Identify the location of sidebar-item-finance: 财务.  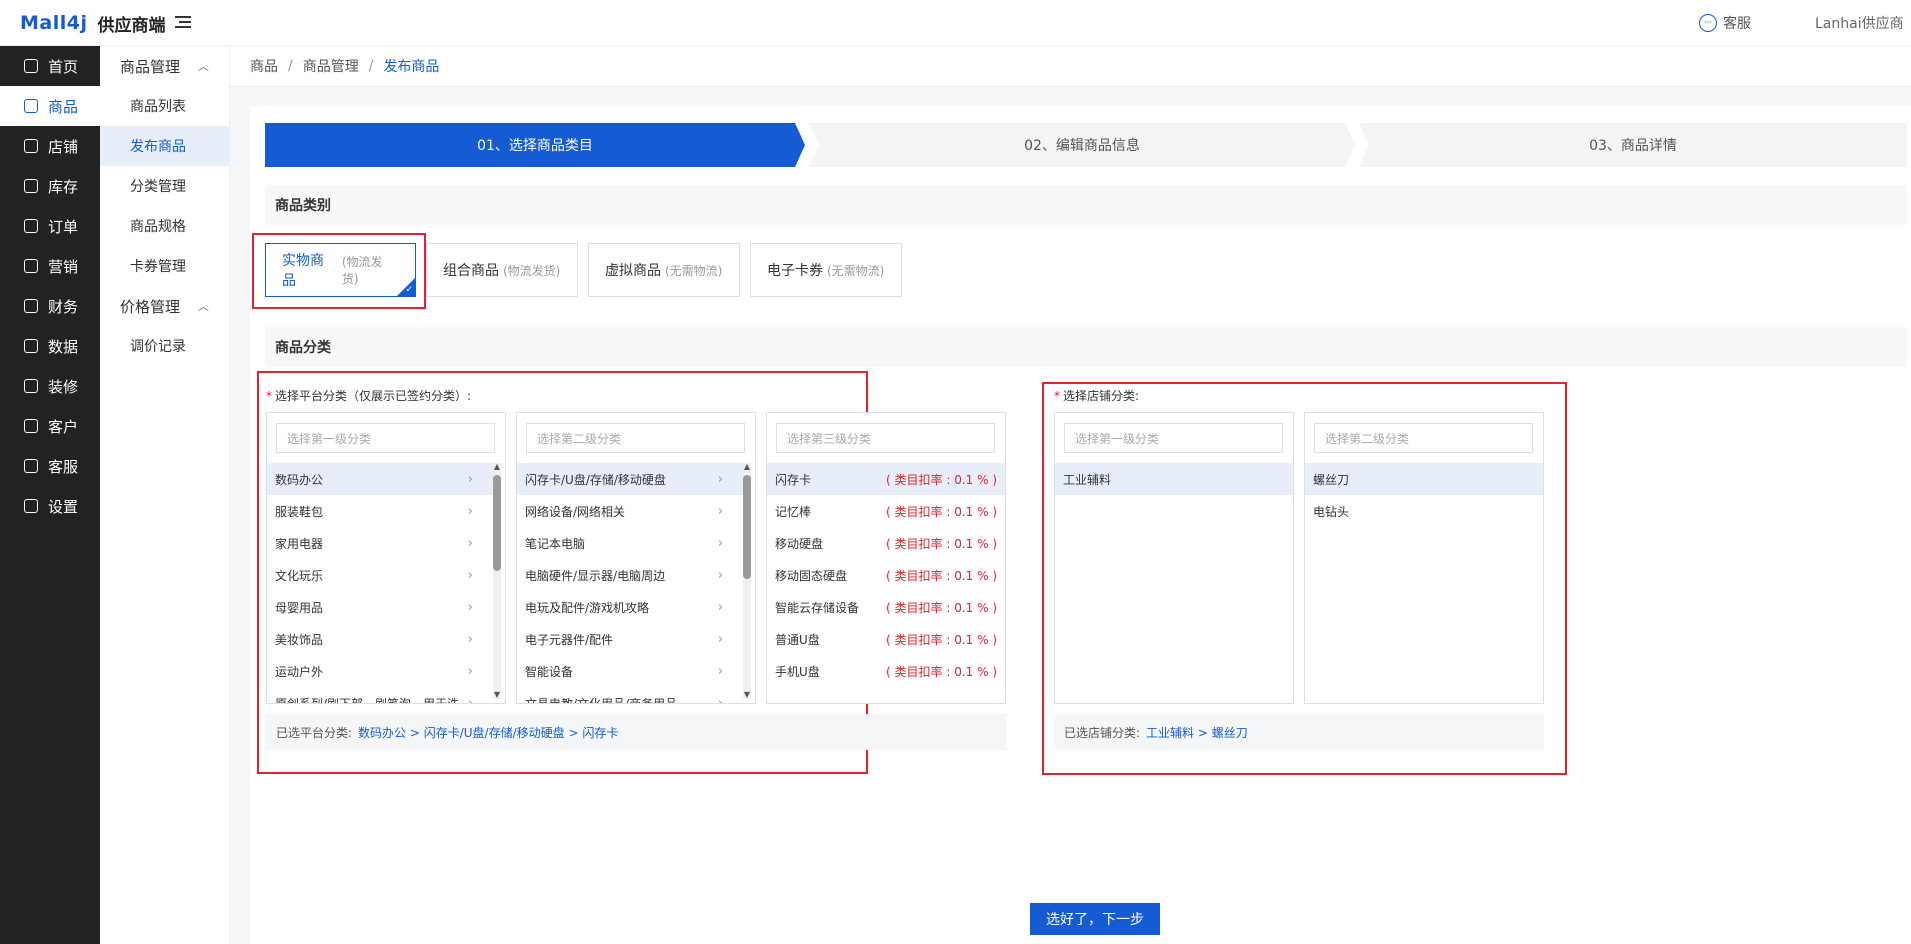
(50, 306).